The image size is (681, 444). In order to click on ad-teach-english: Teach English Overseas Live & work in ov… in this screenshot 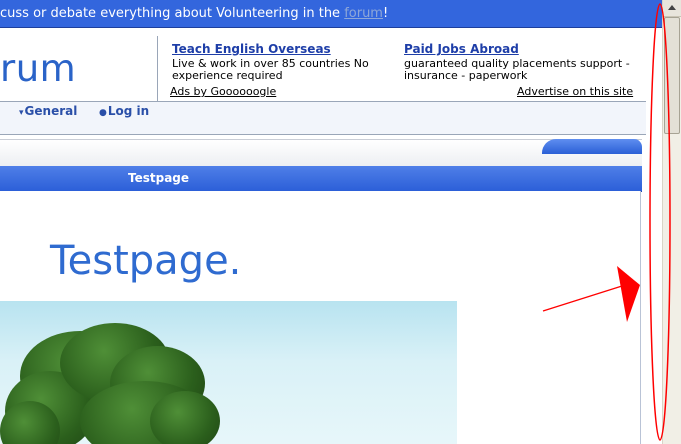, I will do `click(275, 62)`.